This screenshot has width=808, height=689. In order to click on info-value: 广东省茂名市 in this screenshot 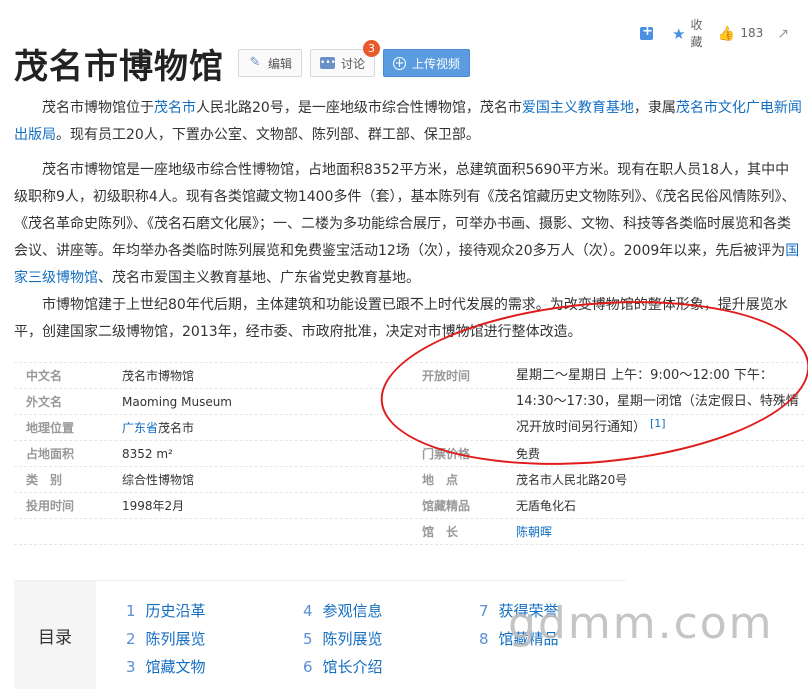, I will do `click(158, 428)`.